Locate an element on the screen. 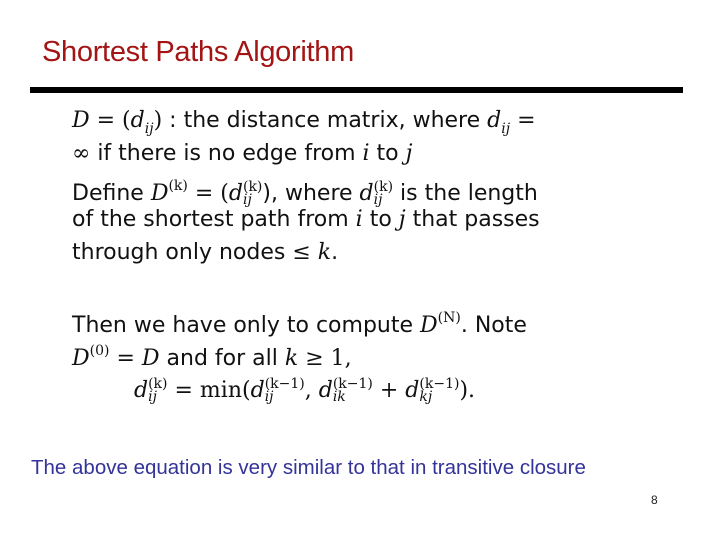 The width and height of the screenshot is (720, 540). recurrence-line-2: D(0) = D and for all k ≥ 1, is located at coordinates (352, 353).